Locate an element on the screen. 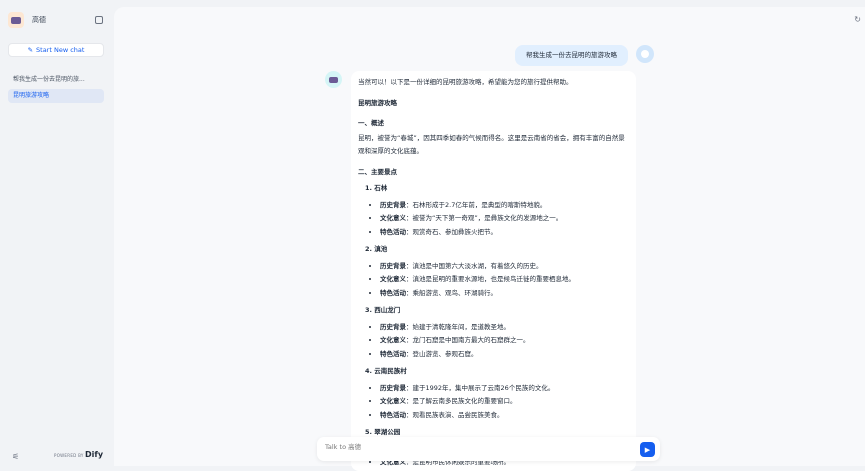 Image resolution: width=865 pixels, height=471 pixels. sight-name: 2. 滇池 is located at coordinates (376, 249).